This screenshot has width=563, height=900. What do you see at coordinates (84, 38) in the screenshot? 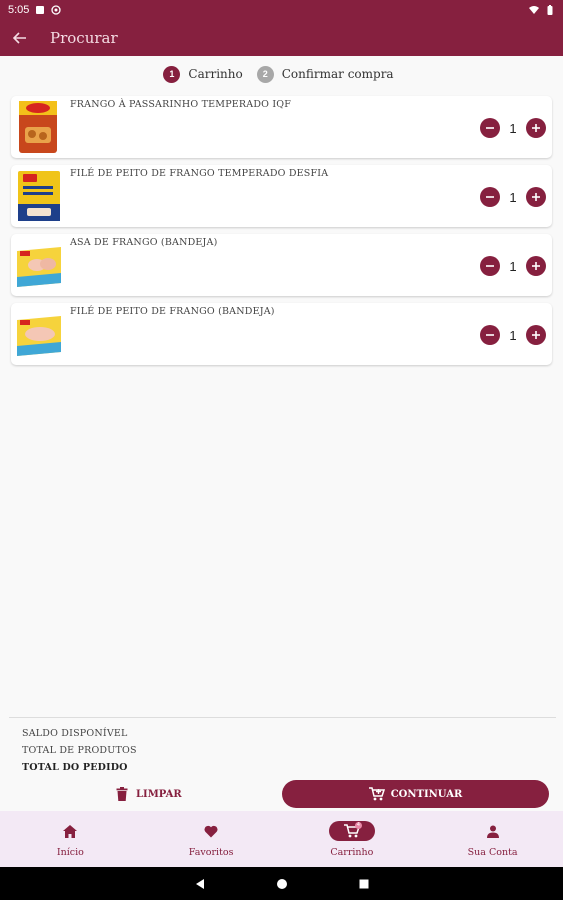
I see `page-title: Procurar` at bounding box center [84, 38].